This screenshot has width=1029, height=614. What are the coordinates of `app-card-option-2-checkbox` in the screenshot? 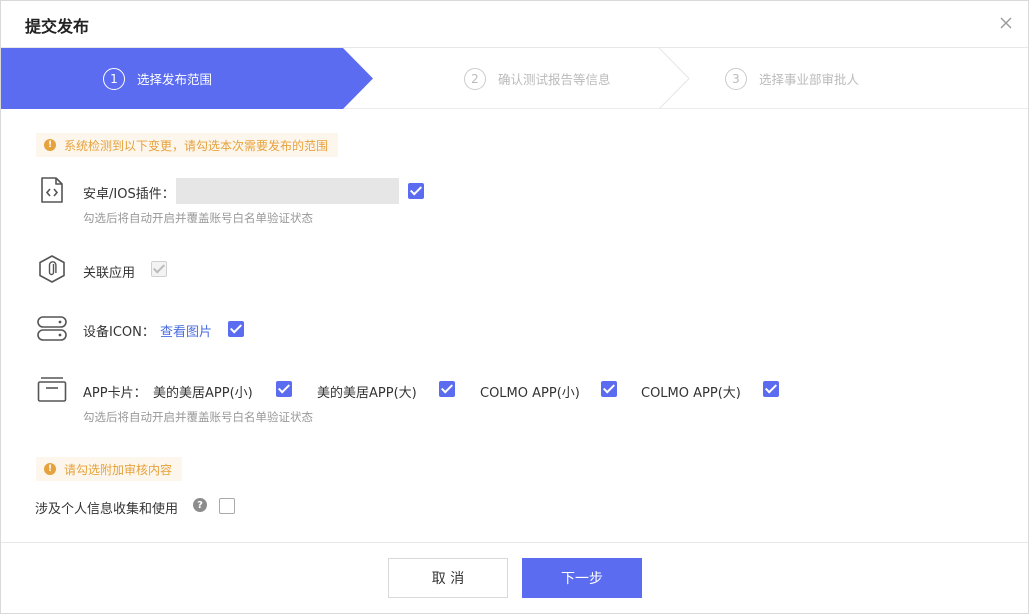 It's located at (447, 389).